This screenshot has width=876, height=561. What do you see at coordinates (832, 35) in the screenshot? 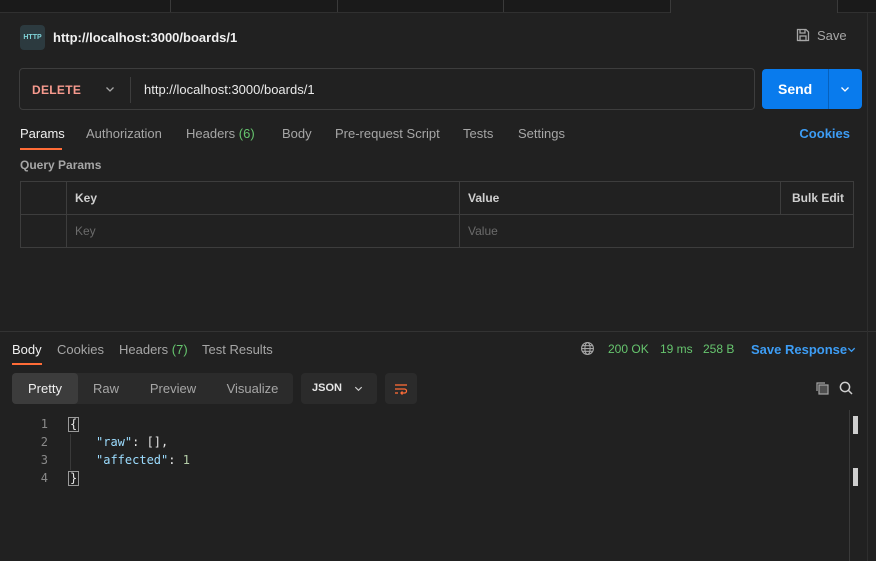
I see `save-label: Save` at bounding box center [832, 35].